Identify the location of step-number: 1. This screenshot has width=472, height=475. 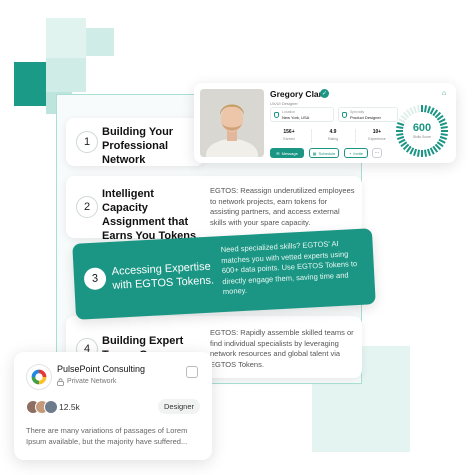
(87, 142).